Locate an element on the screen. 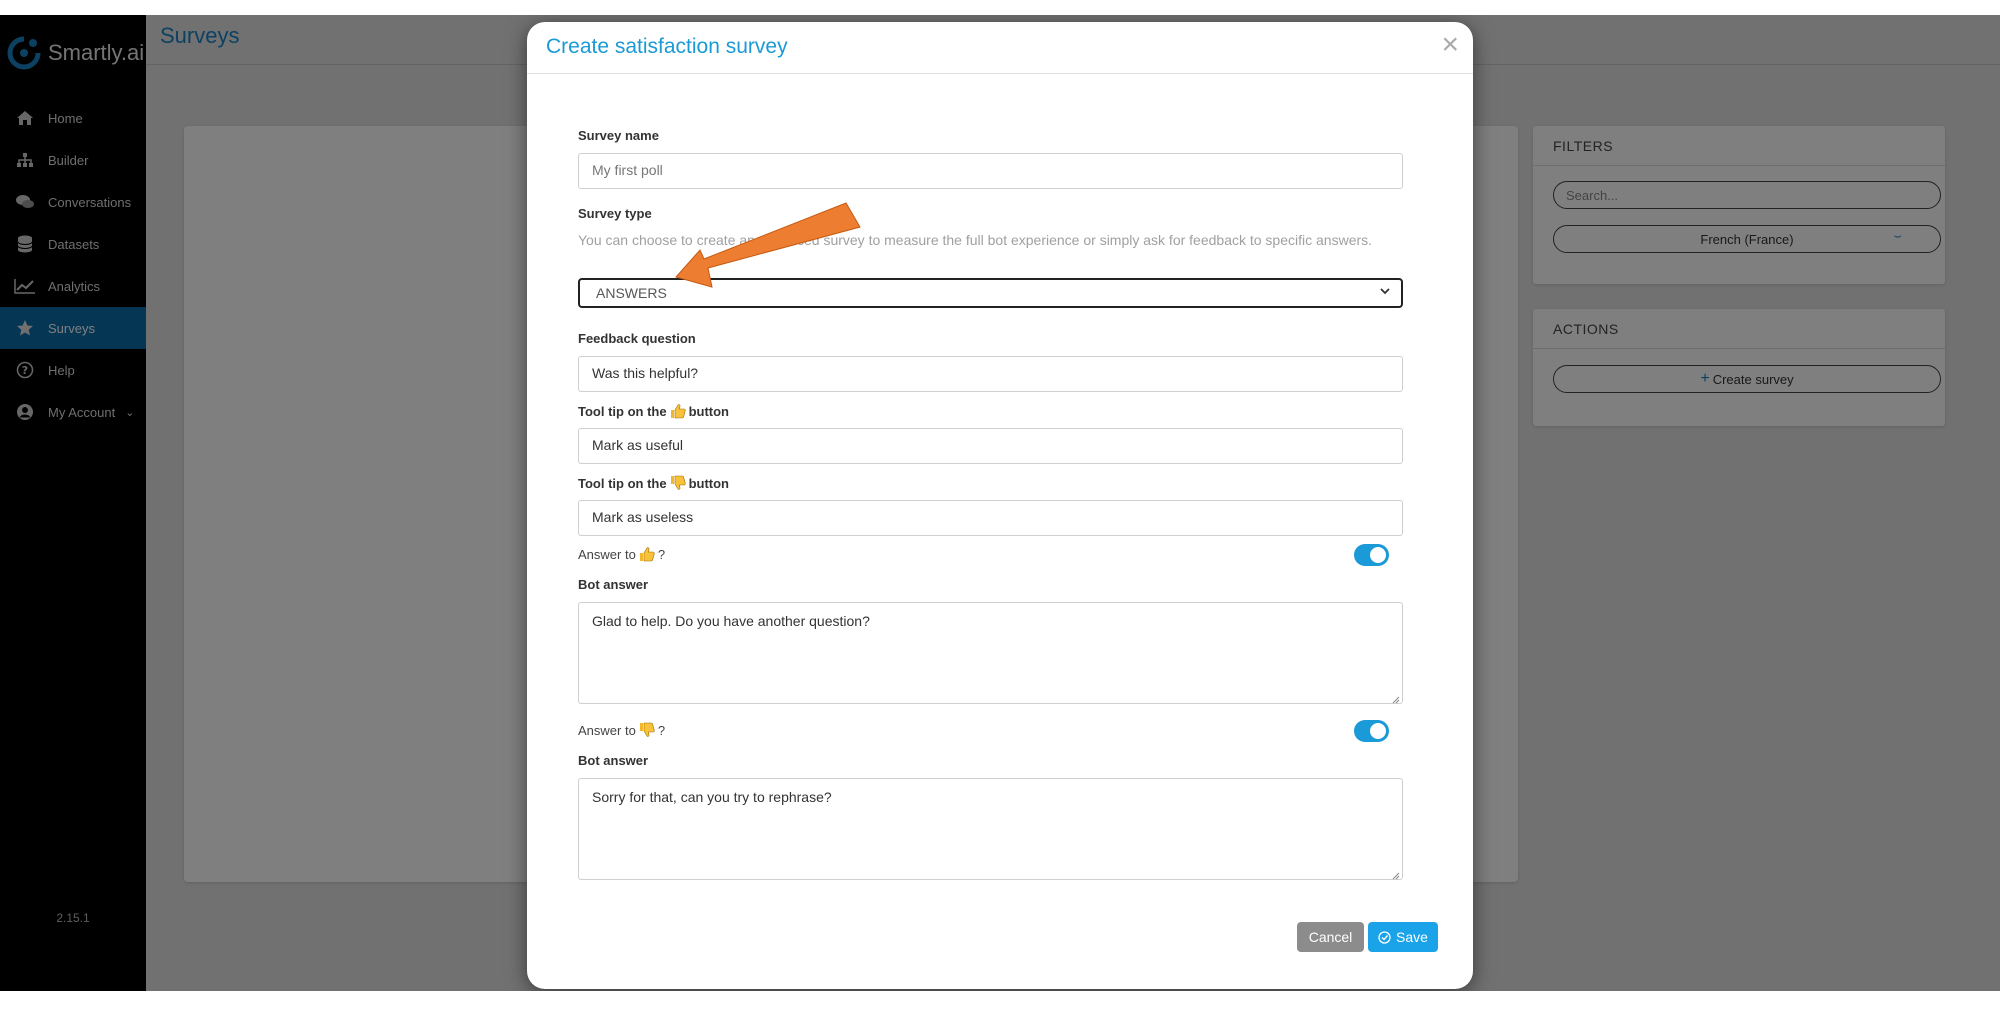 This screenshot has width=2000, height=1011. tooltip-up-input: Mark as useful is located at coordinates (990, 446).